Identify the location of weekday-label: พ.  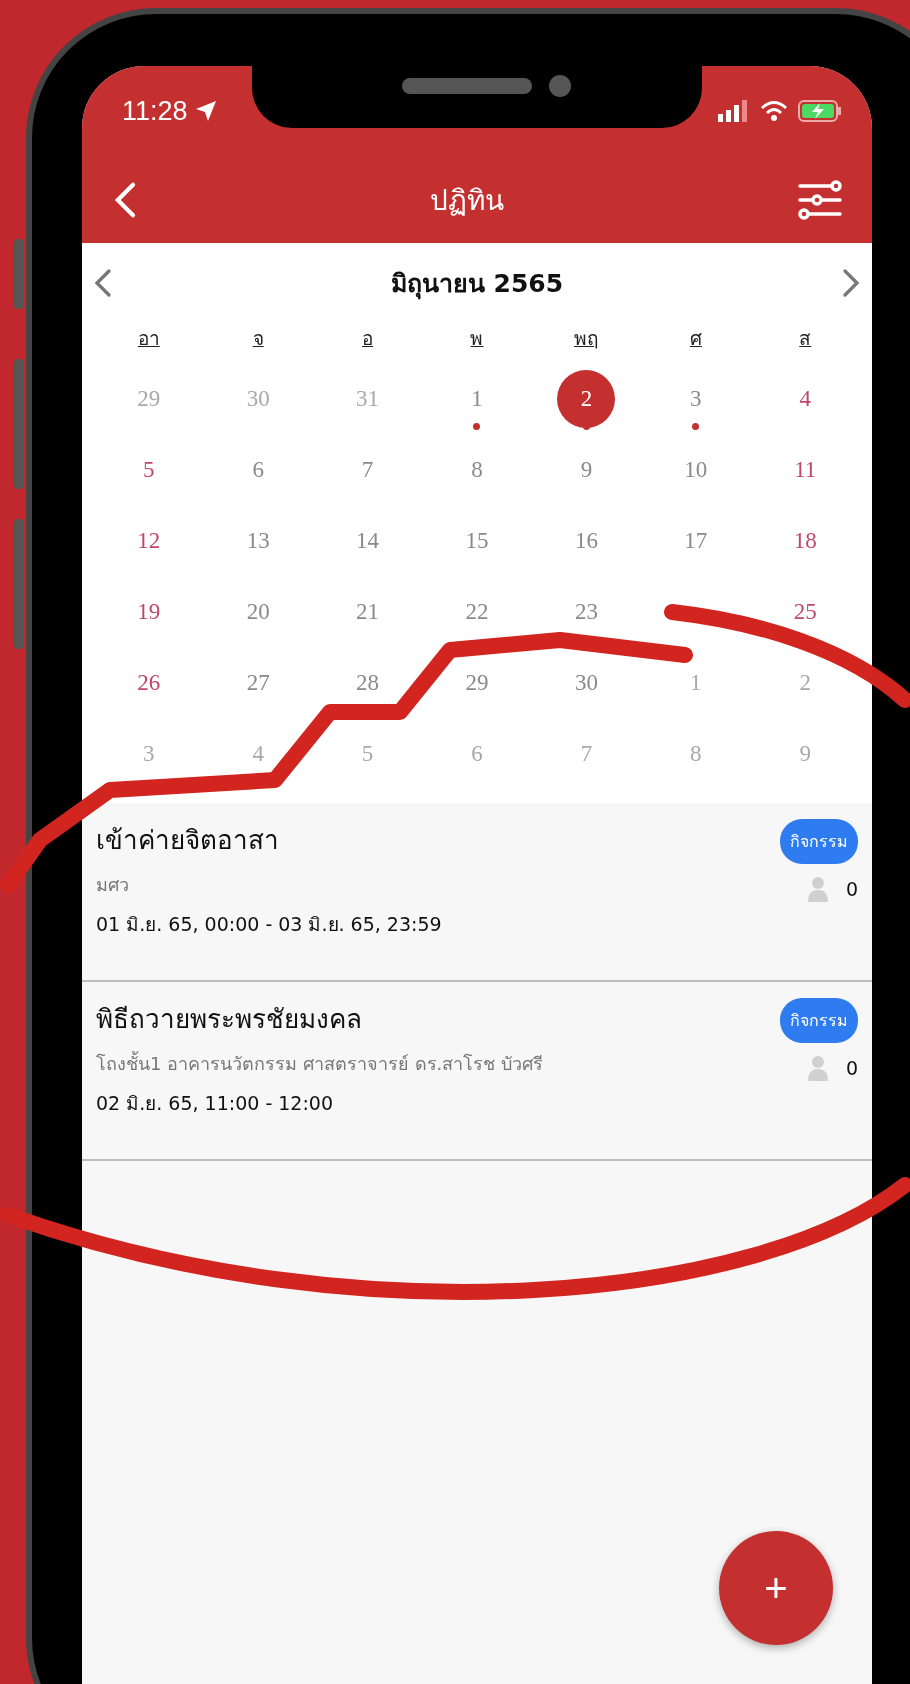
(477, 338).